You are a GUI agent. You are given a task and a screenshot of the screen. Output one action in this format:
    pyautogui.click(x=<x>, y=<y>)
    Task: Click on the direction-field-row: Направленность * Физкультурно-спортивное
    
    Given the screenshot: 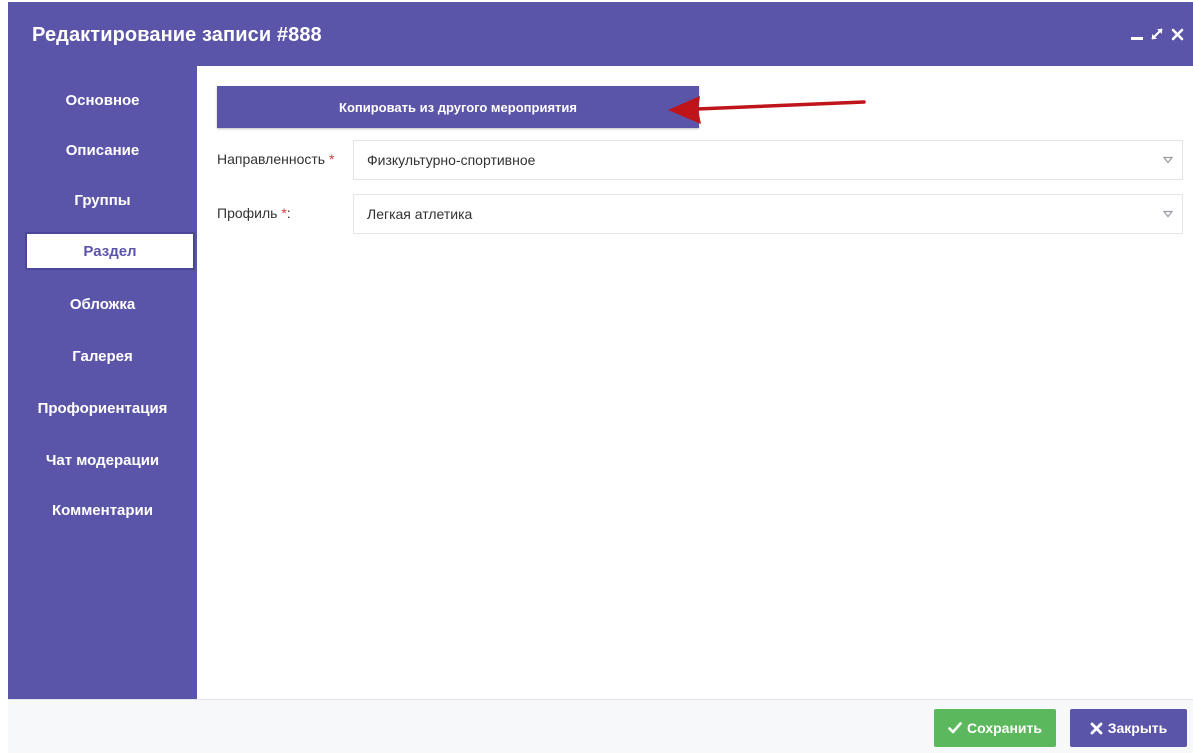 What is the action you would take?
    pyautogui.click(x=702, y=161)
    